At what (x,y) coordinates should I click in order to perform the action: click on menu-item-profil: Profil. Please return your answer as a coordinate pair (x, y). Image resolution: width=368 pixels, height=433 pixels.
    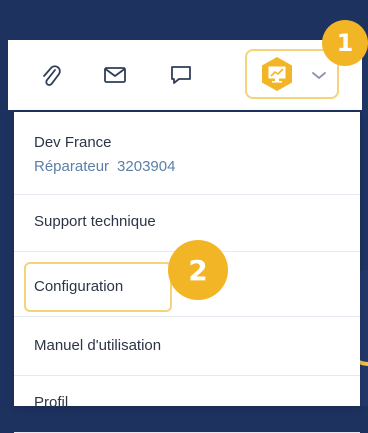
    Looking at the image, I should click on (187, 404).